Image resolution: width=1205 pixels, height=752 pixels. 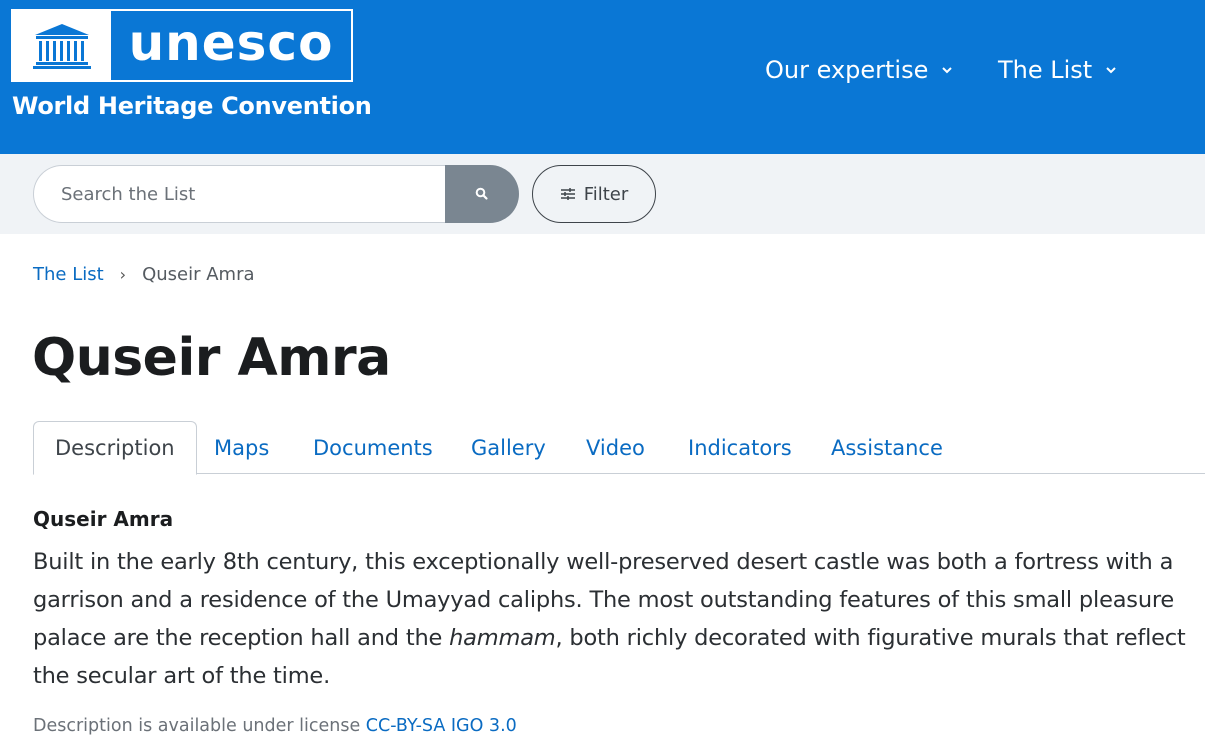 What do you see at coordinates (740, 447) in the screenshot?
I see `tab-indicators: Indicators` at bounding box center [740, 447].